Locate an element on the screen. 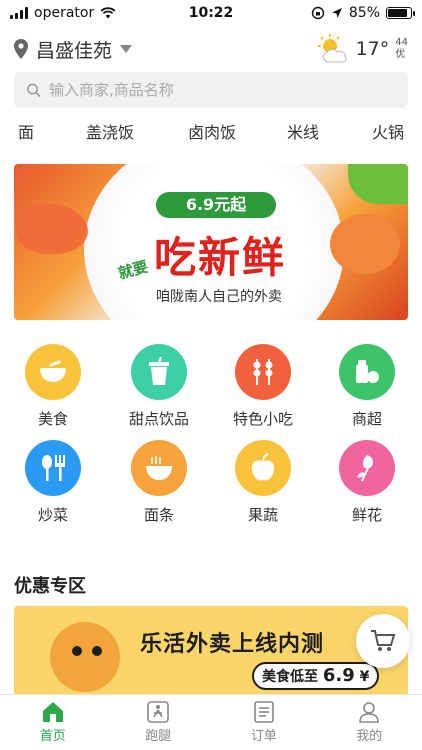  grid-item-noodles: 面条 is located at coordinates (159, 482).